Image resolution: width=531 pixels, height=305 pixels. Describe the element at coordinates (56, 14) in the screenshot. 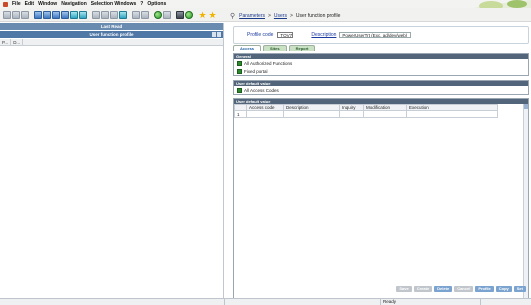

I see `next-record-icon` at that location.